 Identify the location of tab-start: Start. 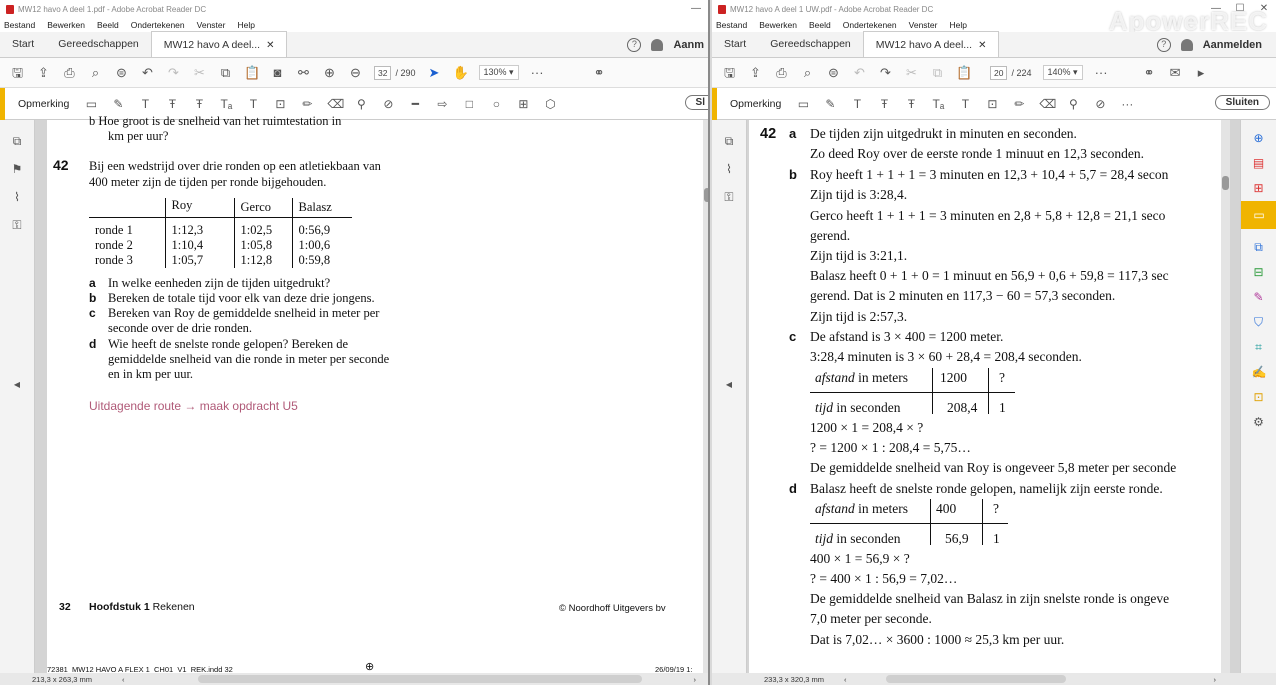
(735, 44).